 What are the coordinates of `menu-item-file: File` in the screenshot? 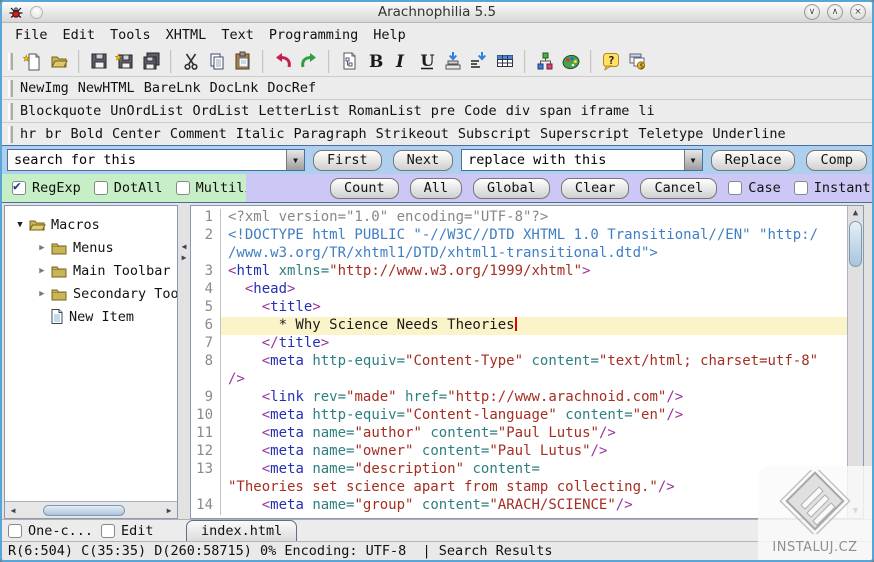 It's located at (31, 35).